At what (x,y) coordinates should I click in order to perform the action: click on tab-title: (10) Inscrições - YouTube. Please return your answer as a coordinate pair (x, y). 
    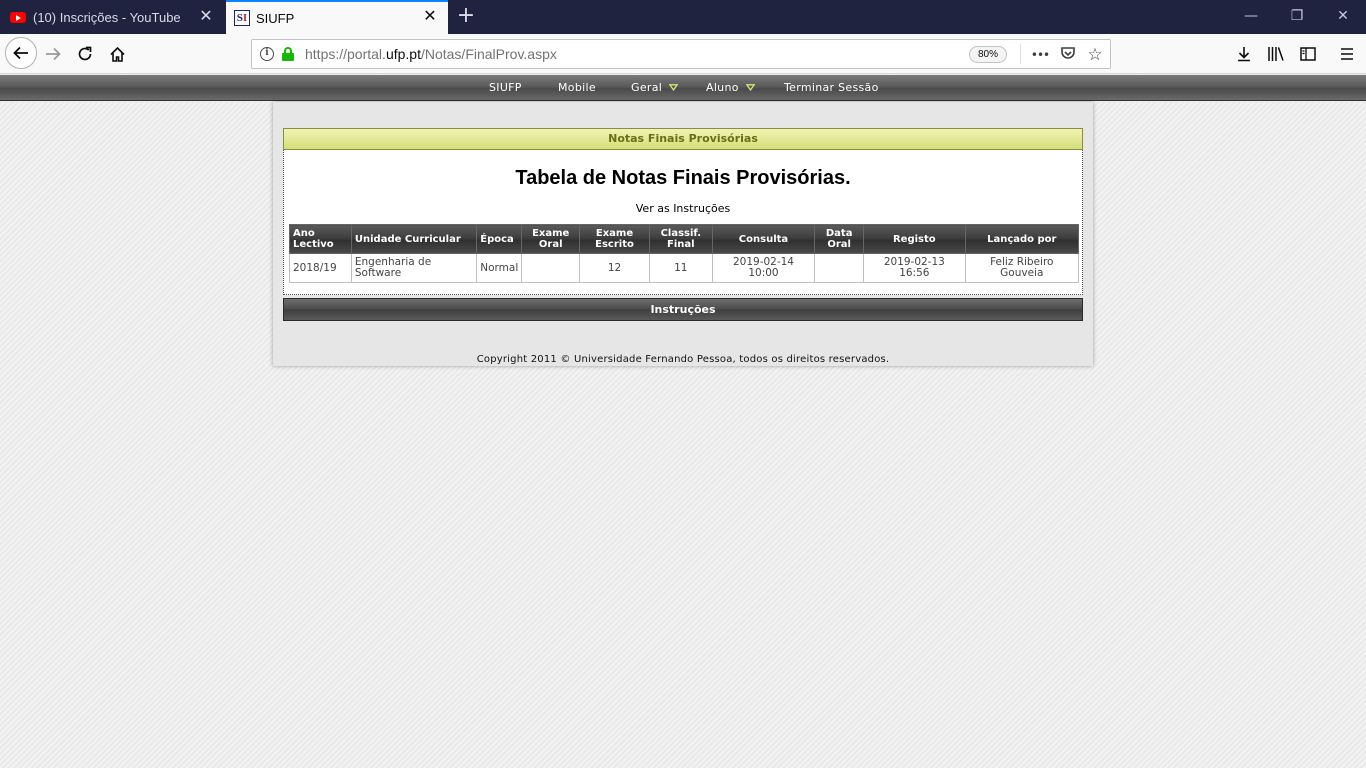
    Looking at the image, I should click on (107, 17).